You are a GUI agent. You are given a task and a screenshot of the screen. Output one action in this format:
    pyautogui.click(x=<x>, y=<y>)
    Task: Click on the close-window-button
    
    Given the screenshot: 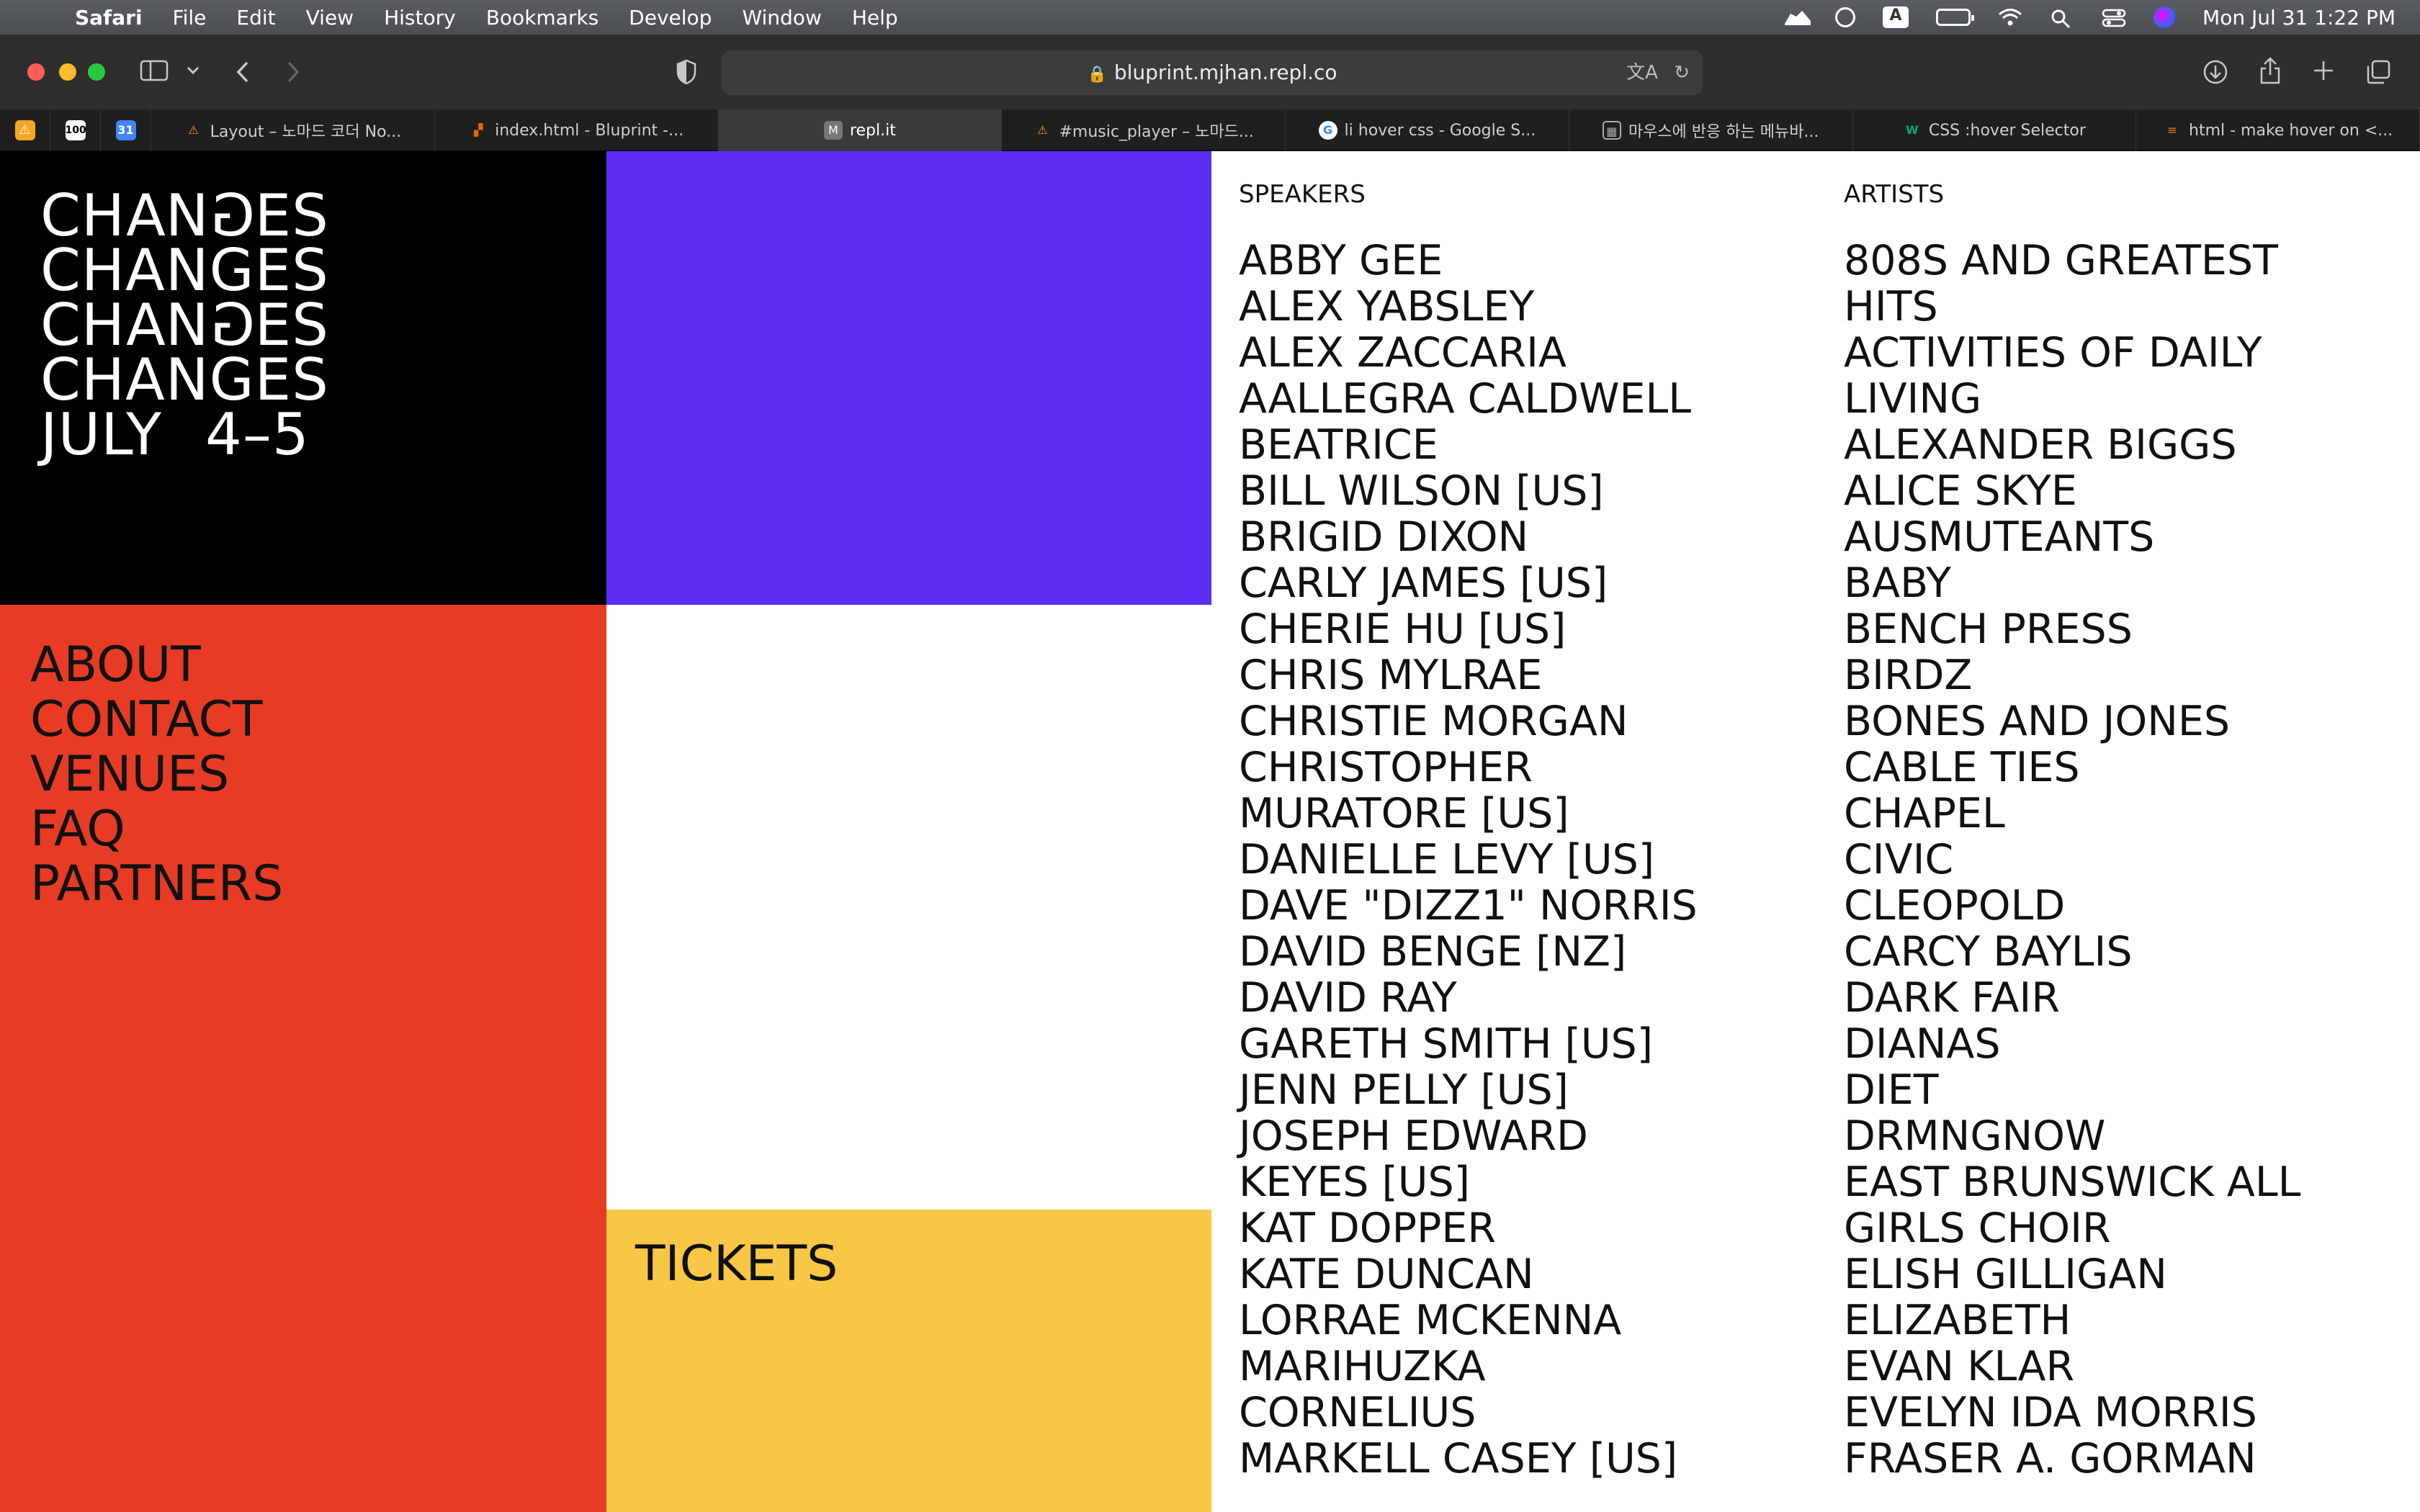 What is the action you would take?
    pyautogui.click(x=36, y=72)
    